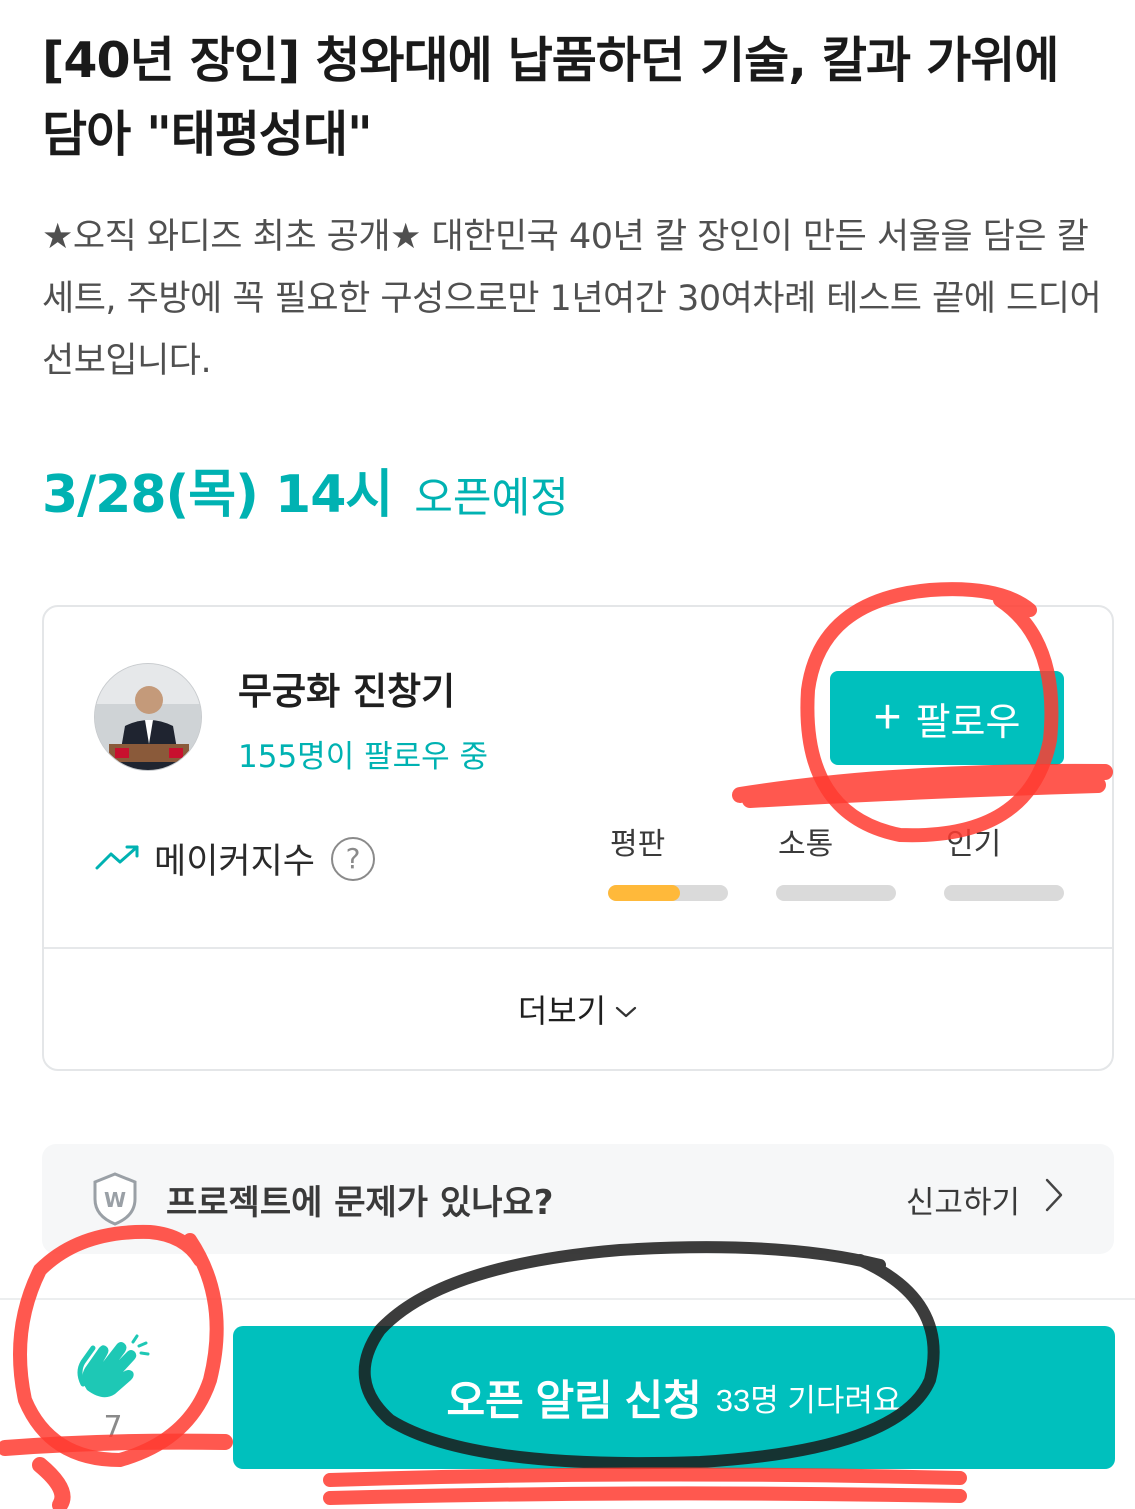 Image resolution: width=1135 pixels, height=1509 pixels. What do you see at coordinates (148, 717) in the screenshot?
I see `avatar` at bounding box center [148, 717].